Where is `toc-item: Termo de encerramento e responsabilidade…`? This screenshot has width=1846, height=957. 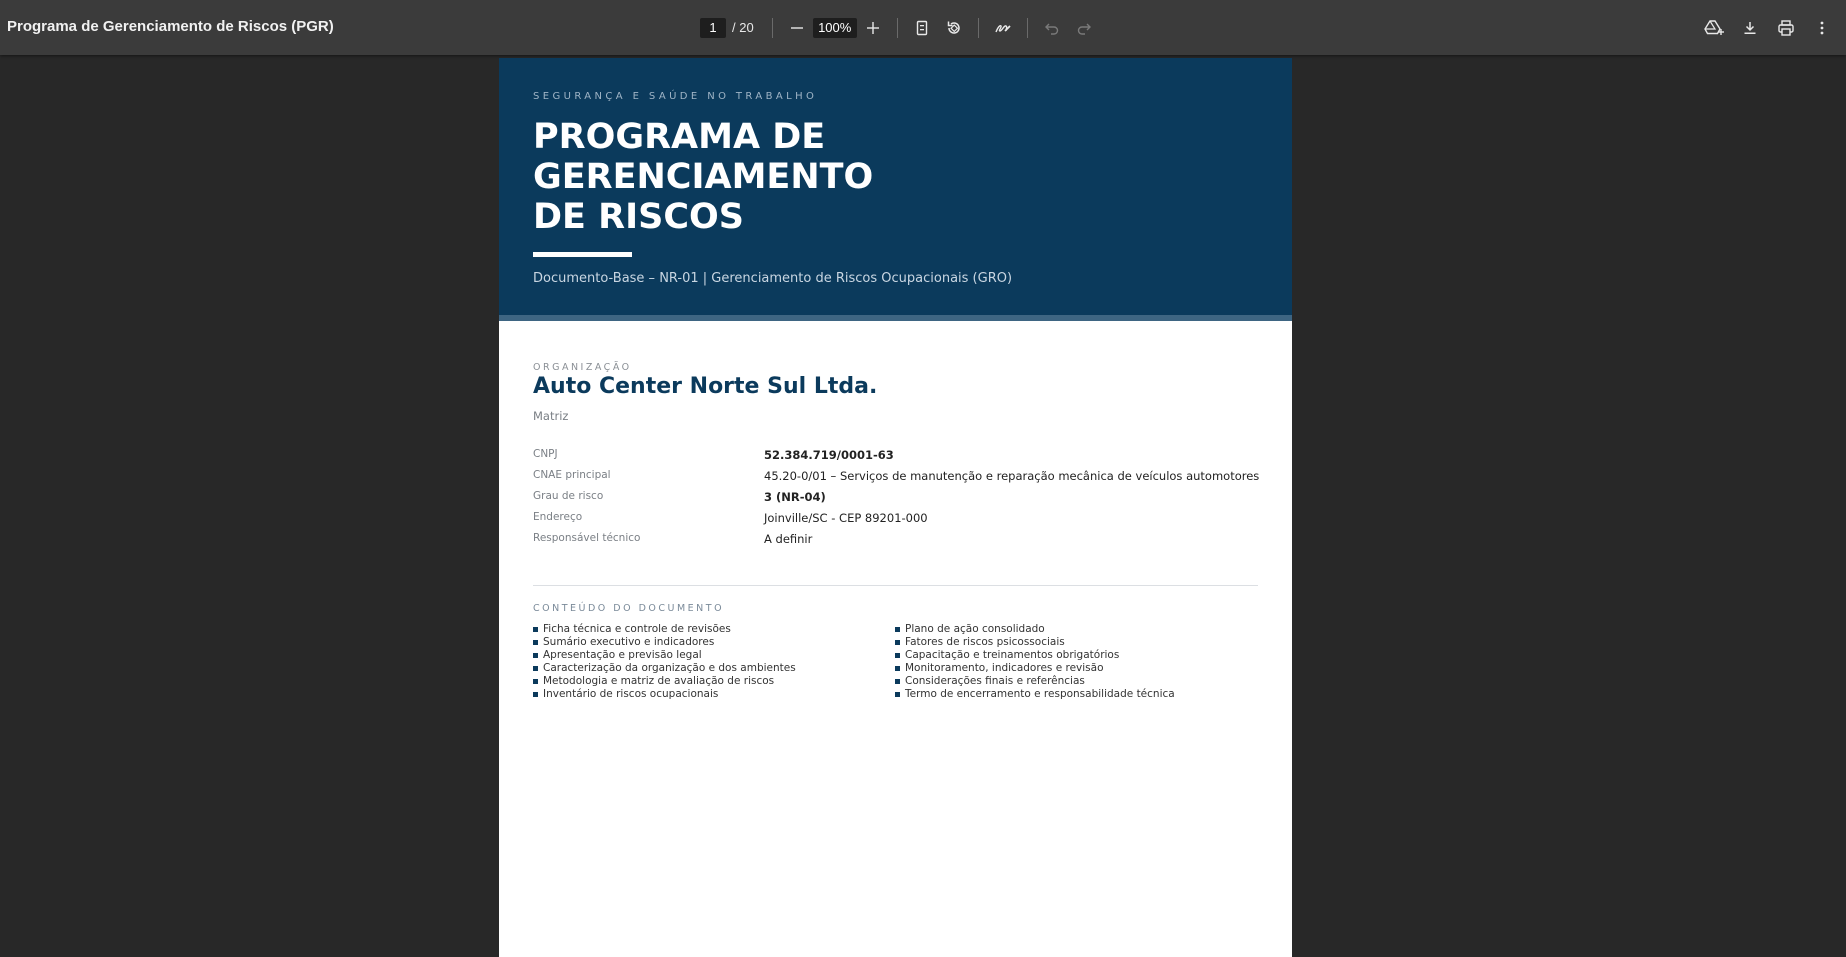
toc-item: Termo de encerramento e responsabilidade… is located at coordinates (1035, 694).